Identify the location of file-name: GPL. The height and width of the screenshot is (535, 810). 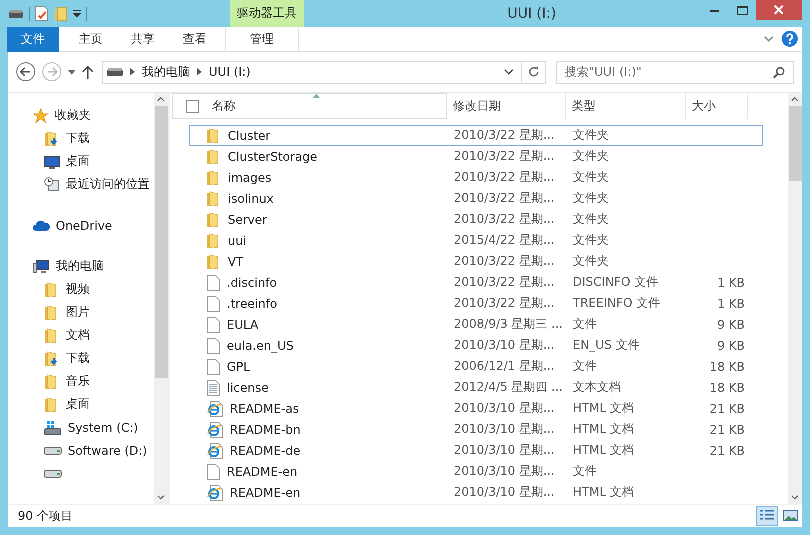
(238, 367).